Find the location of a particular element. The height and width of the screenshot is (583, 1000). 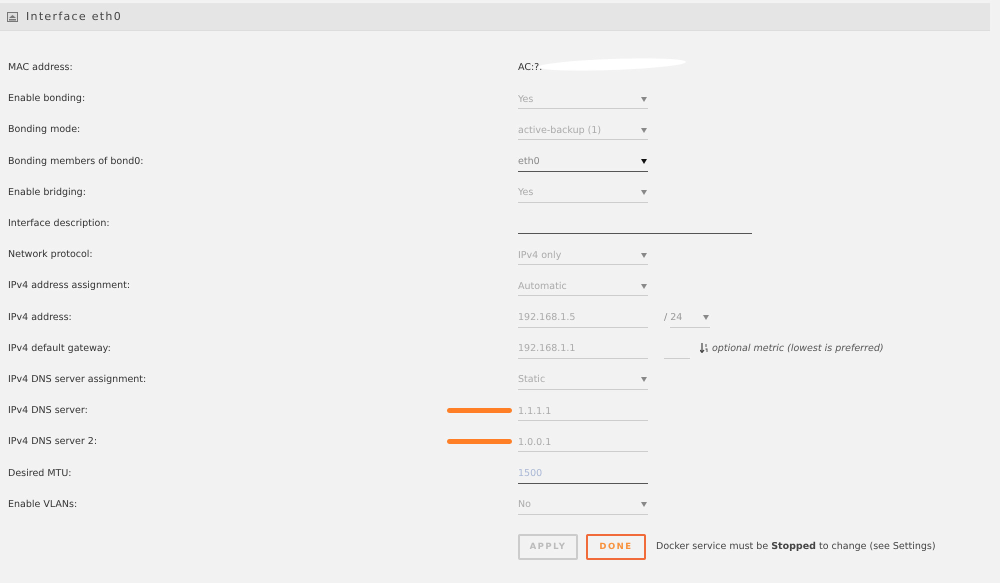

field-label: Bonding mode: is located at coordinates (44, 130).